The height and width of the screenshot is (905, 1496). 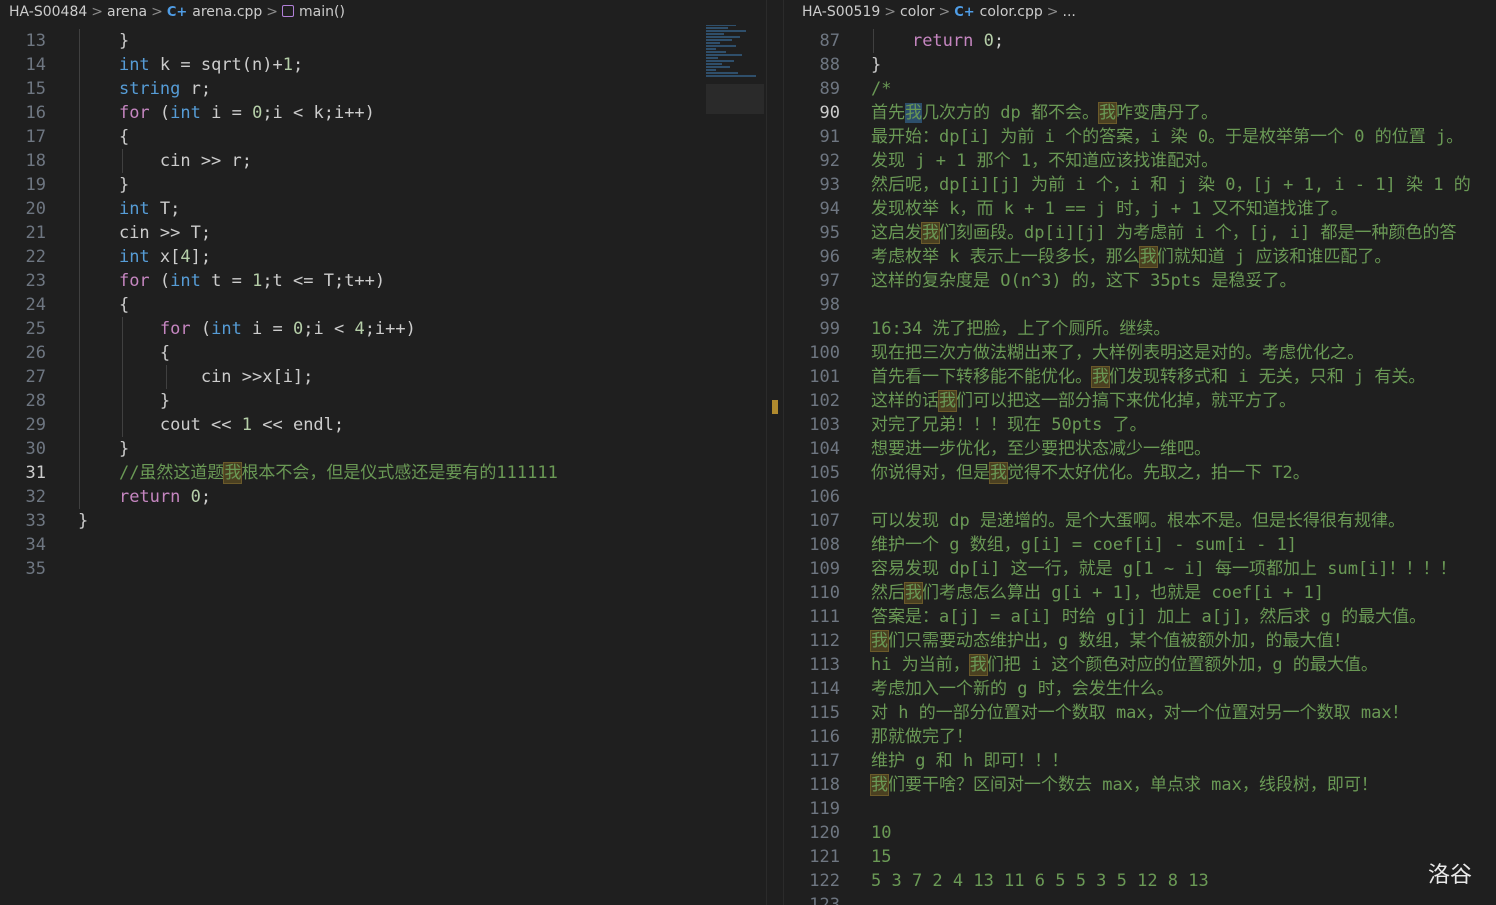 What do you see at coordinates (48, 12) in the screenshot?
I see `breadcrumb-folder: HA-S00484` at bounding box center [48, 12].